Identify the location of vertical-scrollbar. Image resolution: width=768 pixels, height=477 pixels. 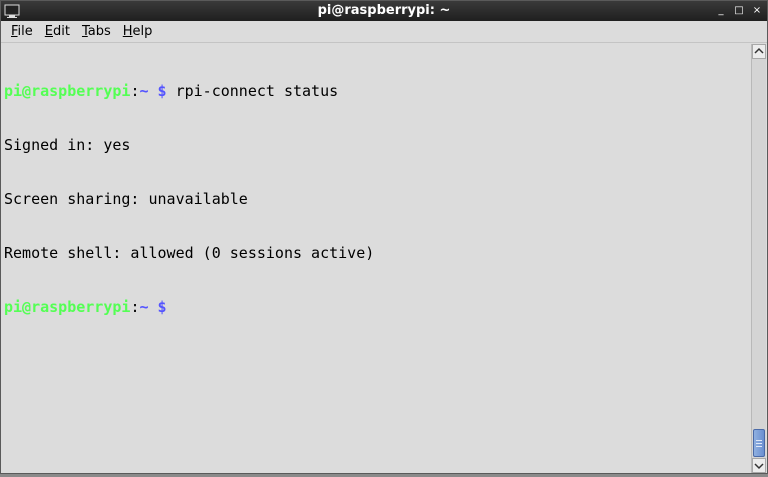
(758, 258).